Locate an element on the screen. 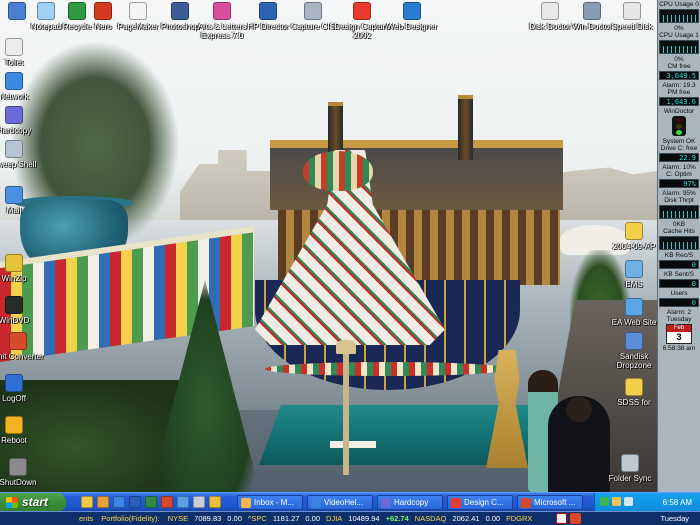 This screenshot has height=525, width=700. ticker-start-label: ents is located at coordinates (86, 518).